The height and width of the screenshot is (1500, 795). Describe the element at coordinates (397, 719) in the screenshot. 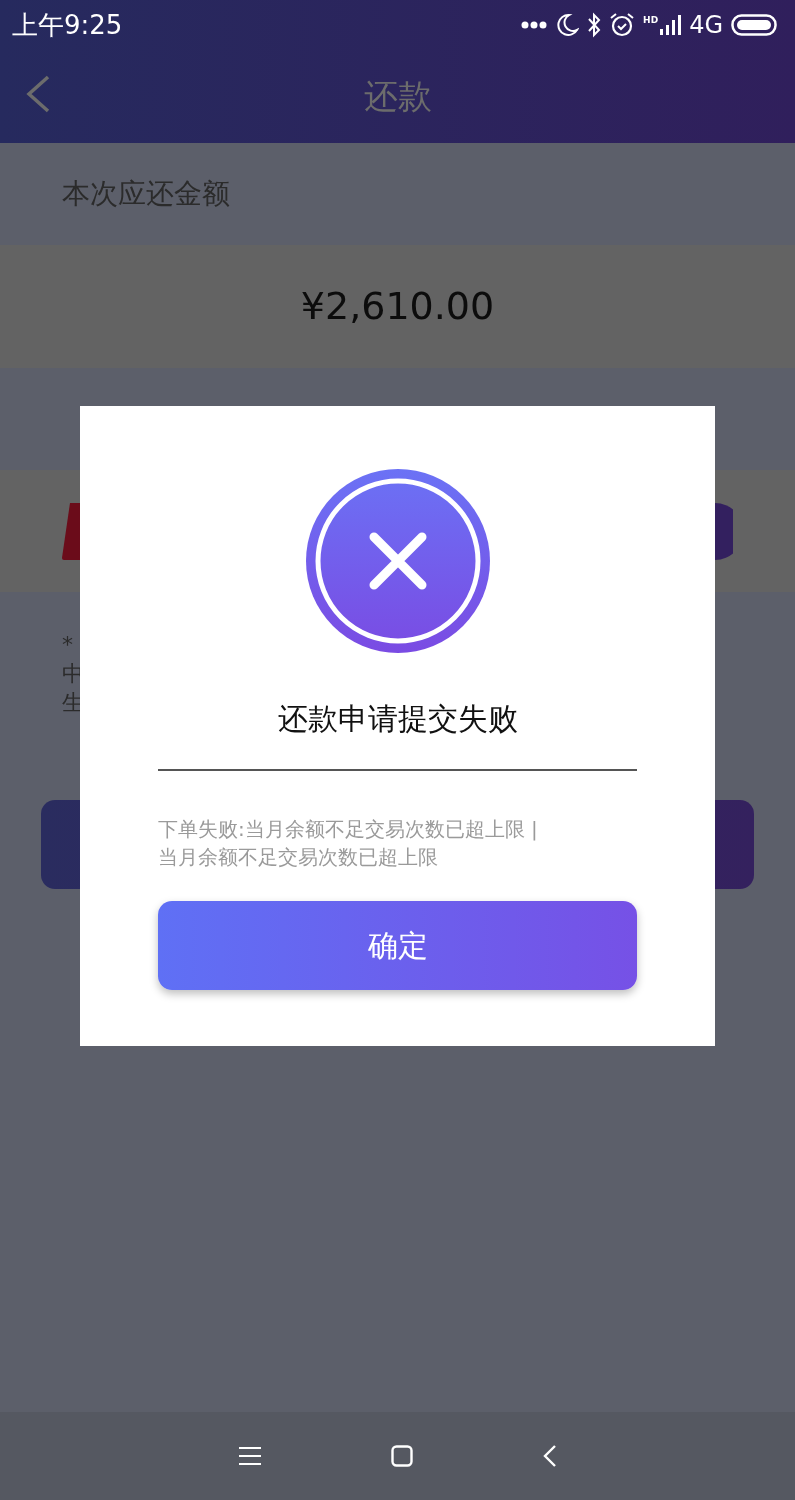

I see `dialog-title: 还款申请提交失败` at that location.